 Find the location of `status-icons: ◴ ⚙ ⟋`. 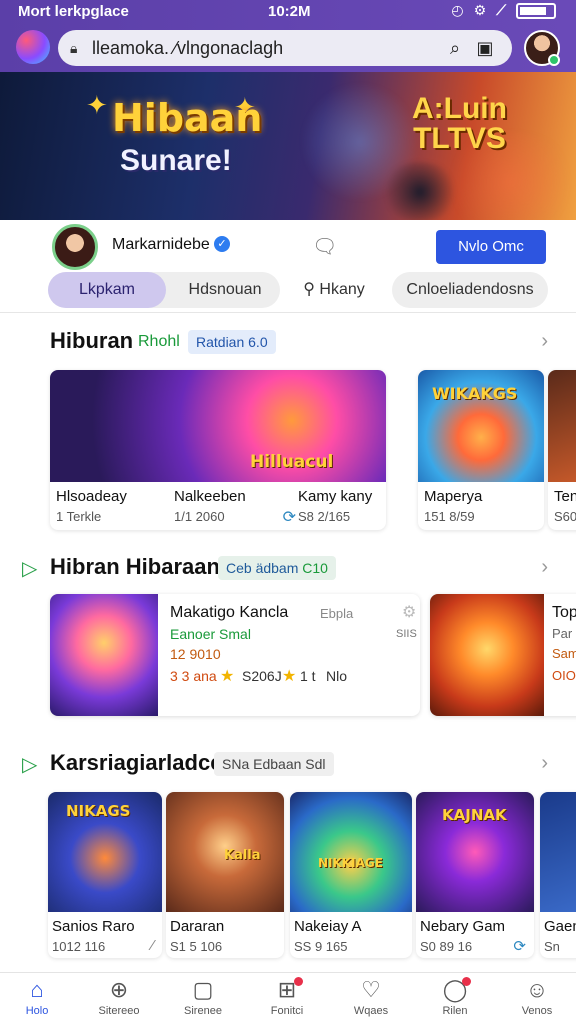

status-icons: ◴ ⚙ ⟋ is located at coordinates (503, 10).